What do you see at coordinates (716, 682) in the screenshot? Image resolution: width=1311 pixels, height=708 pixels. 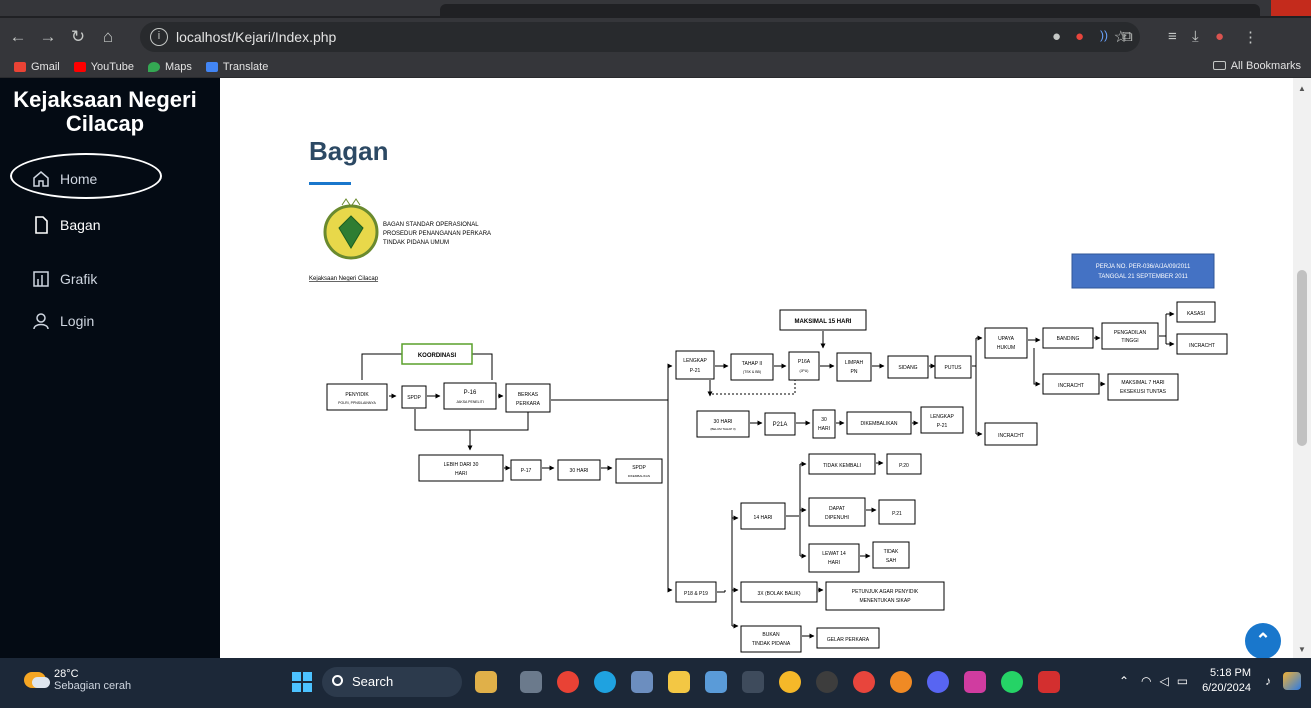 I see `photos-icon` at bounding box center [716, 682].